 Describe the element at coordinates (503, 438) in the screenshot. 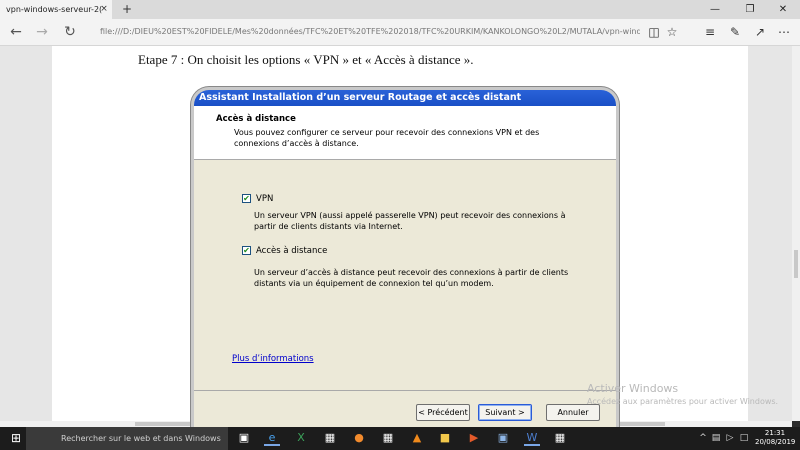

I see `virtualbox-icon: ▣` at that location.